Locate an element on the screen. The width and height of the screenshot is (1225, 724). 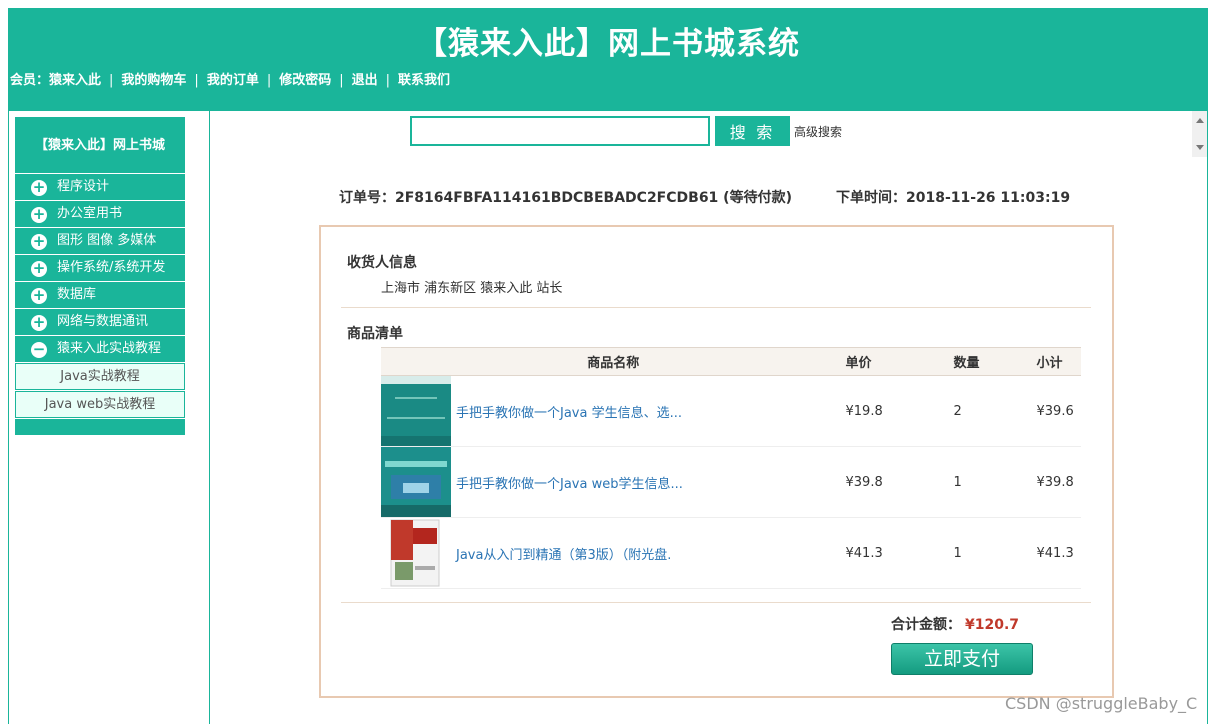
order-time: 下单时间：2018-11-26 11:03:19 is located at coordinates (953, 198).